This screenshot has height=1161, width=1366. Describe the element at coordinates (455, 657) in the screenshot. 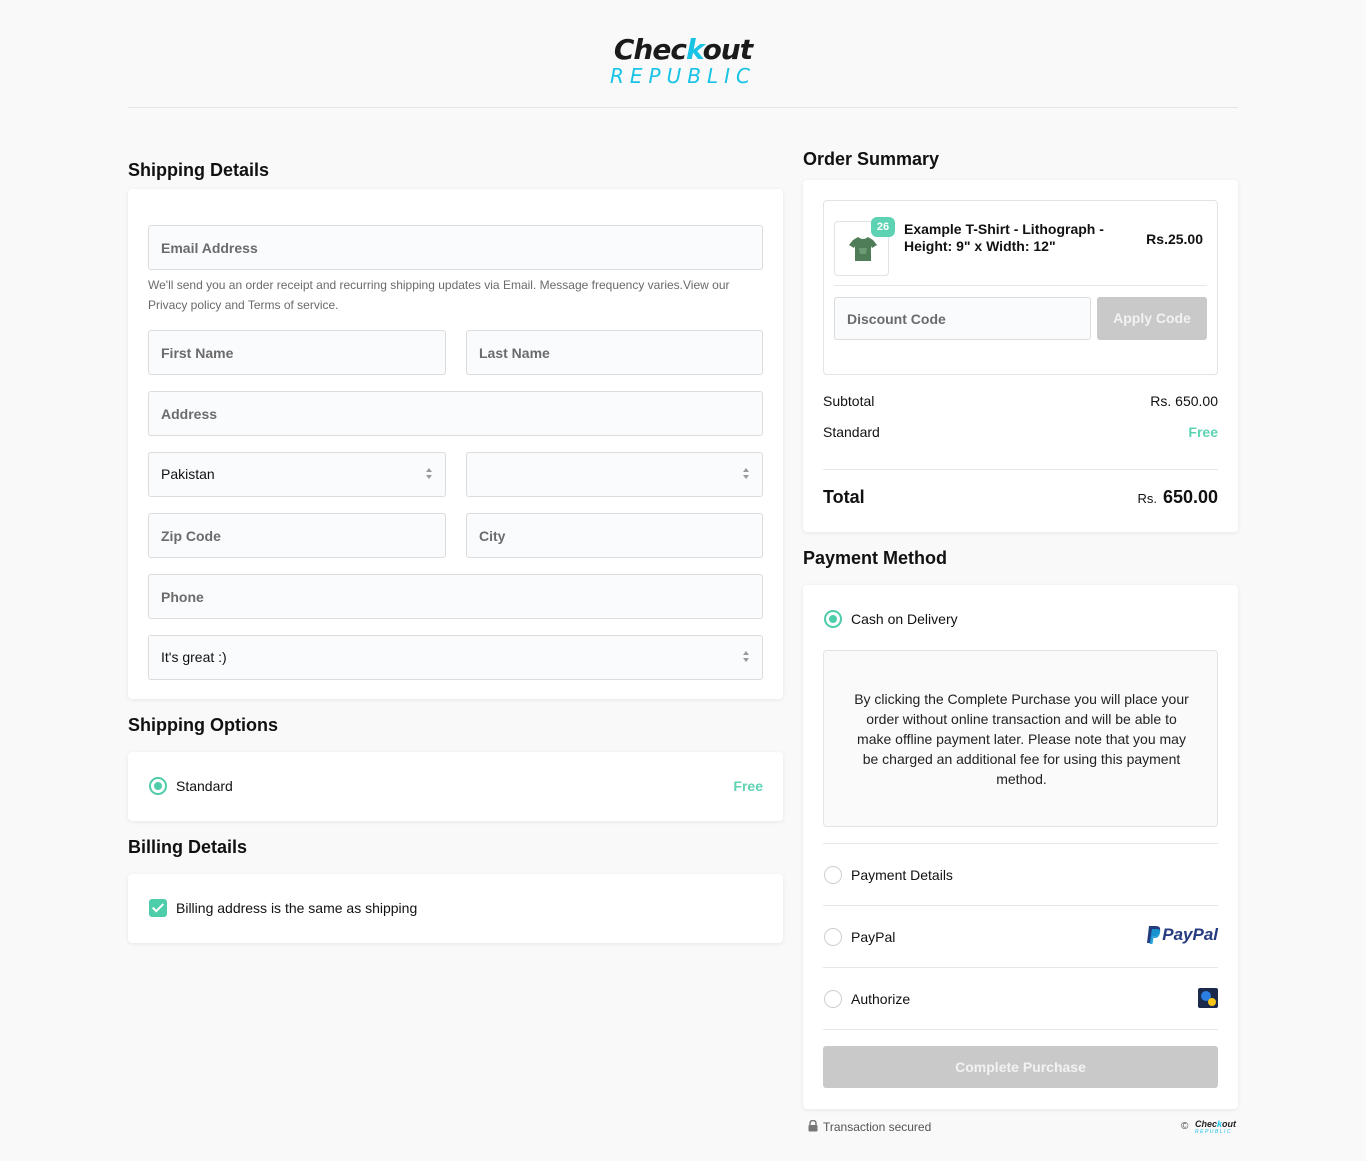

I see `feedback-select: It's great :)` at that location.